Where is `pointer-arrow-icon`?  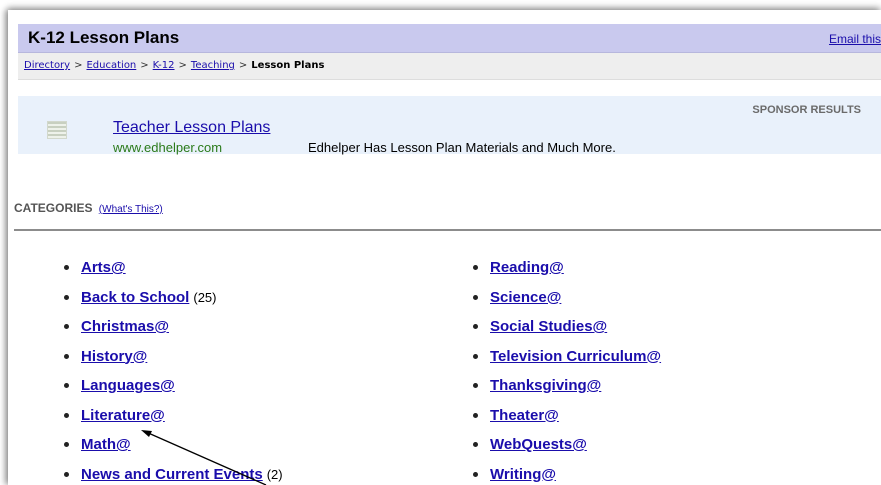
pointer-arrow-icon is located at coordinates (204, 457).